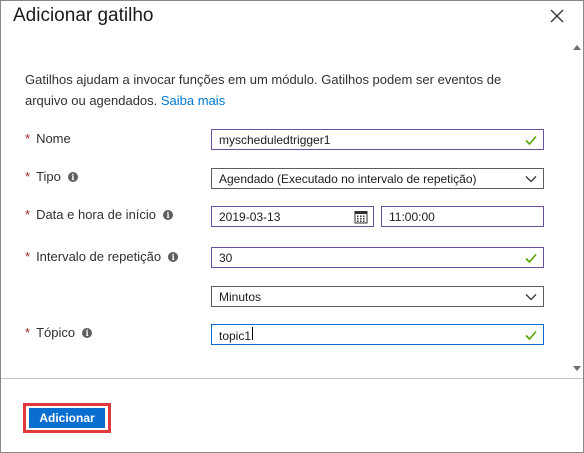  Describe the element at coordinates (53, 138) in the screenshot. I see `name-label-text: Nome` at that location.